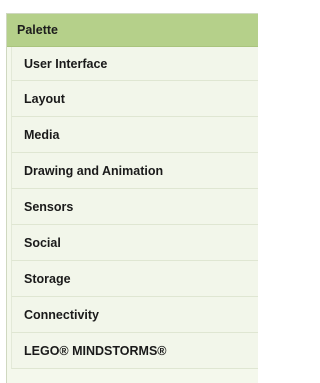  What do you see at coordinates (42, 134) in the screenshot?
I see `category-label: Media` at bounding box center [42, 134].